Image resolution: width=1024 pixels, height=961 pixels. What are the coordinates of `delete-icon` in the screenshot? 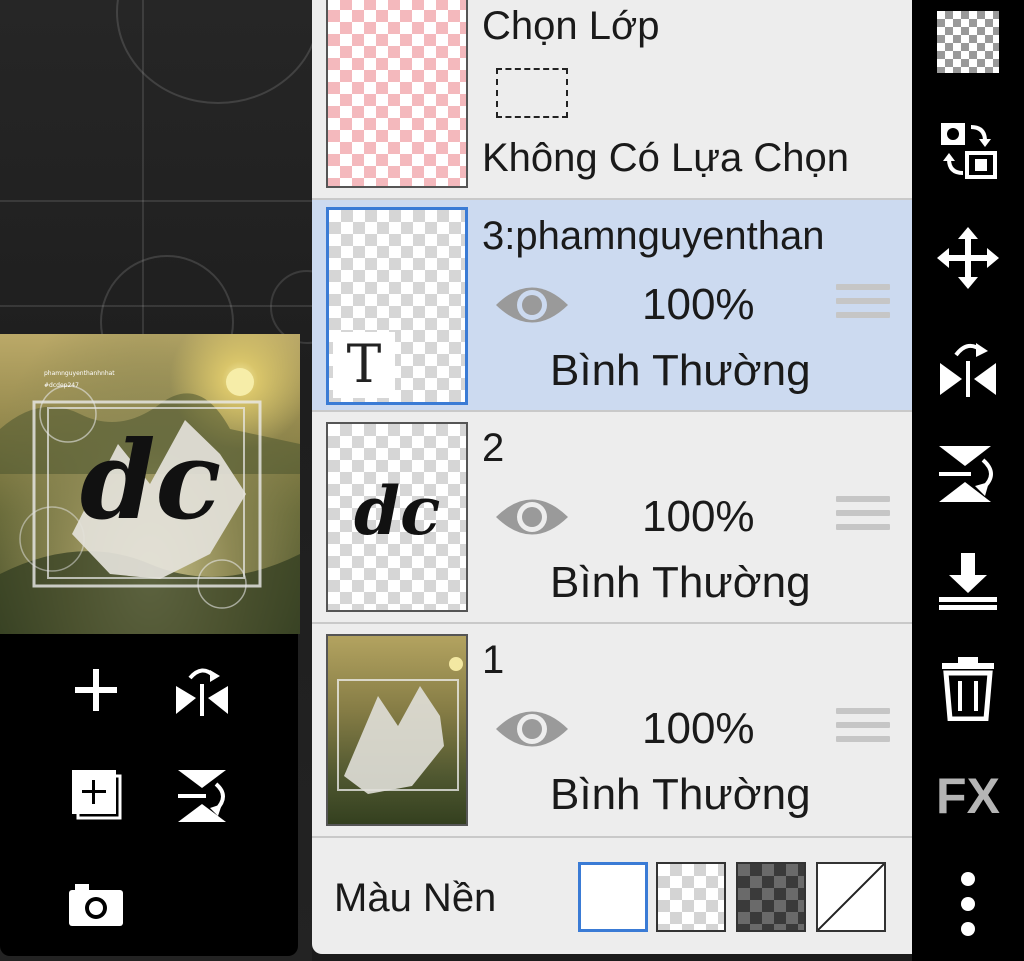 It's located at (968, 689).